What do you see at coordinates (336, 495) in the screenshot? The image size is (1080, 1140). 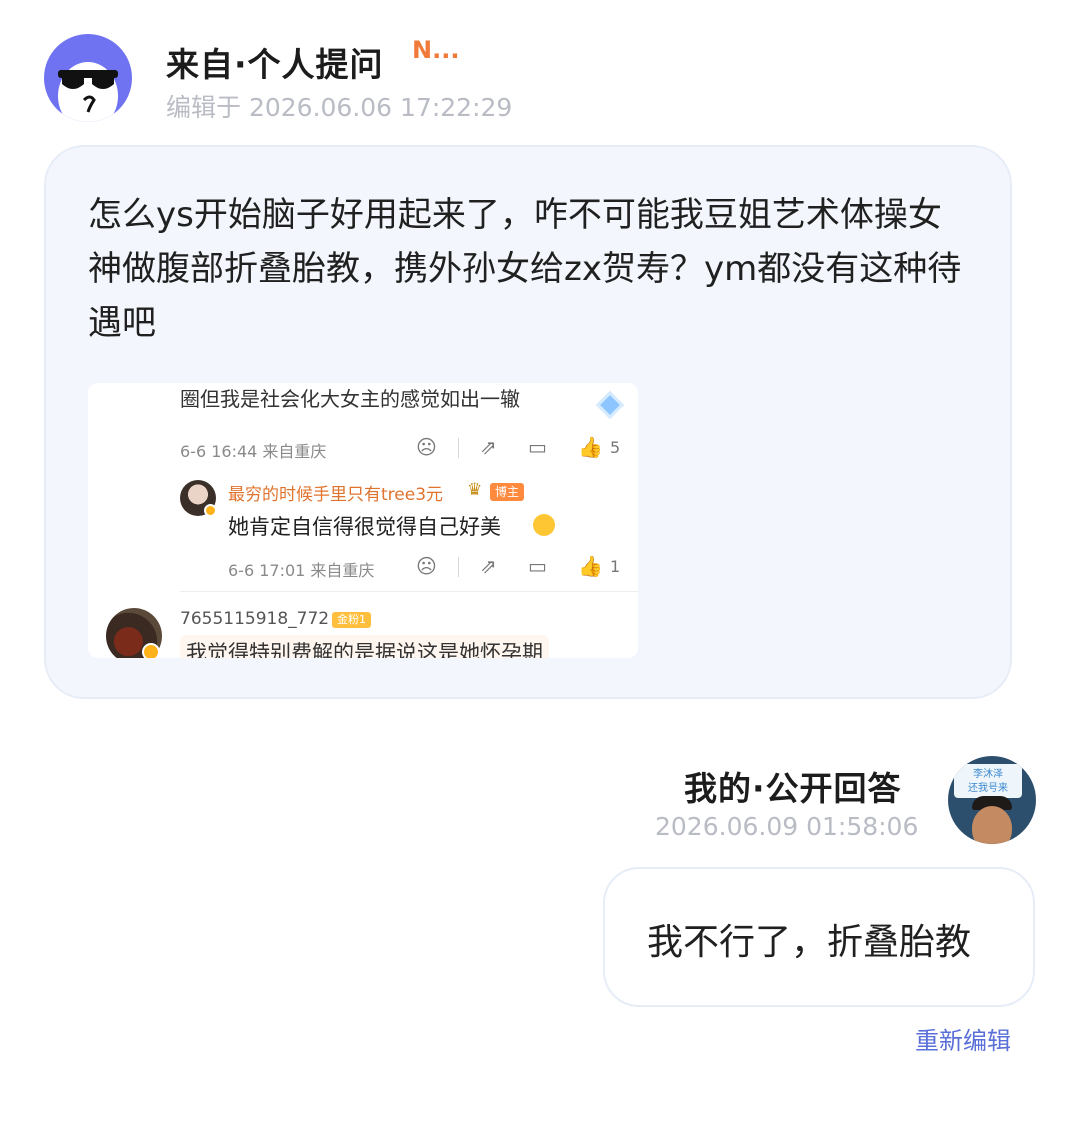 I see `reply-username: 最穷的时候手里只有tree3元` at bounding box center [336, 495].